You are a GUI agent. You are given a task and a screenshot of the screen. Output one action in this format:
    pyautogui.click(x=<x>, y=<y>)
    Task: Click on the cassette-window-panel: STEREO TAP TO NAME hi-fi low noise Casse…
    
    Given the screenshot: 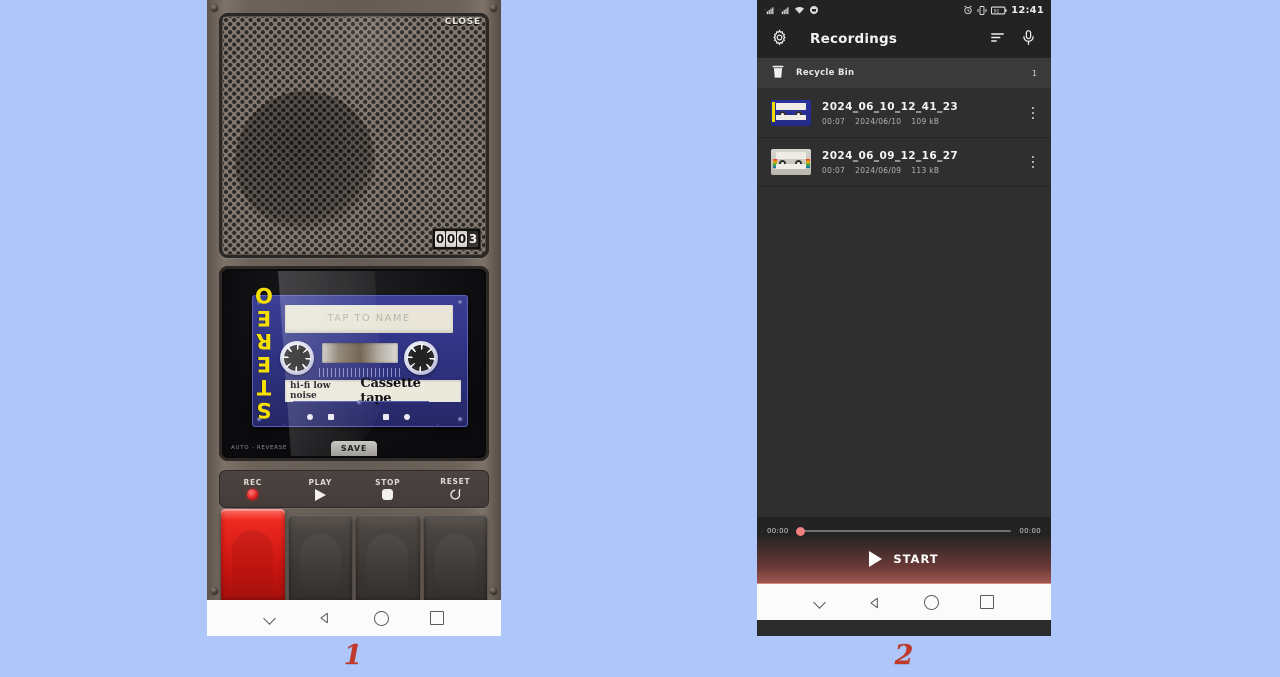 What is the action you would take?
    pyautogui.click(x=354, y=363)
    